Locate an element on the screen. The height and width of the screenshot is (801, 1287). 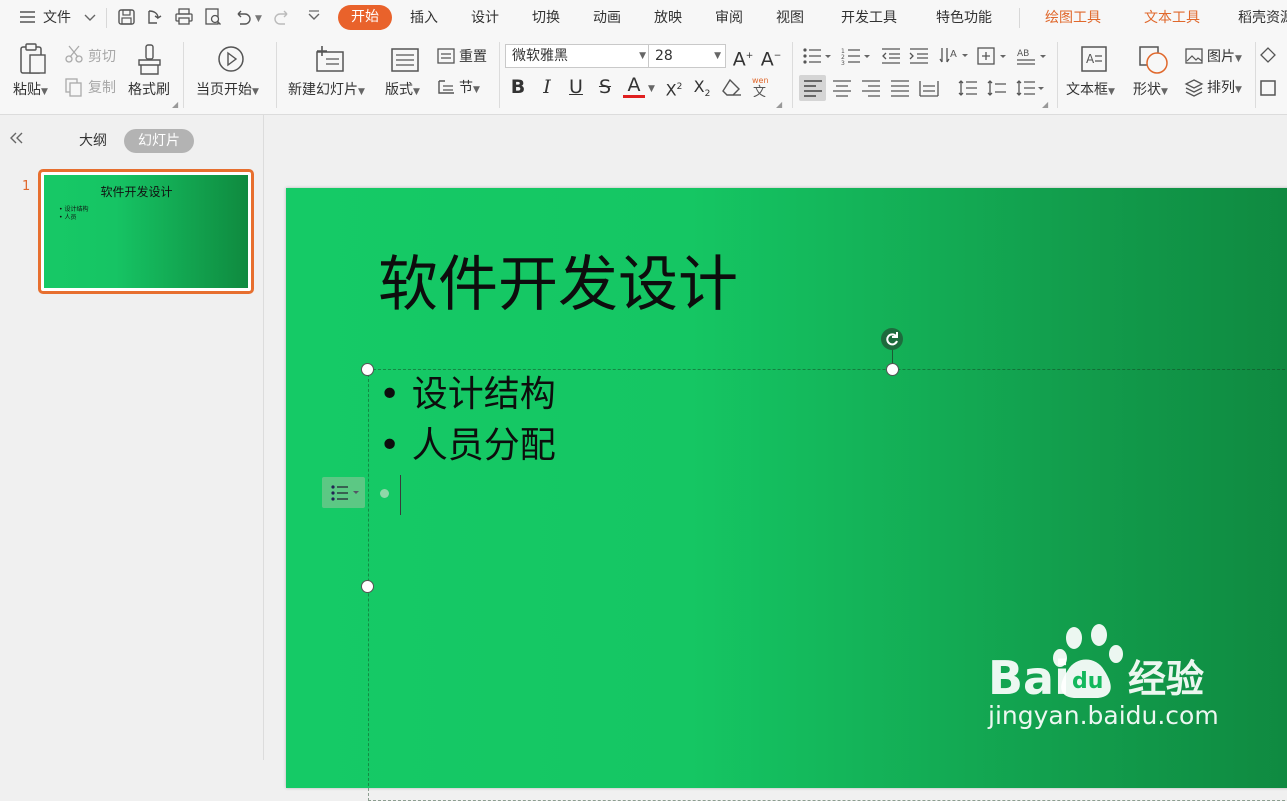
tab-text-tools: 文本工具 is located at coordinates (1172, 18).